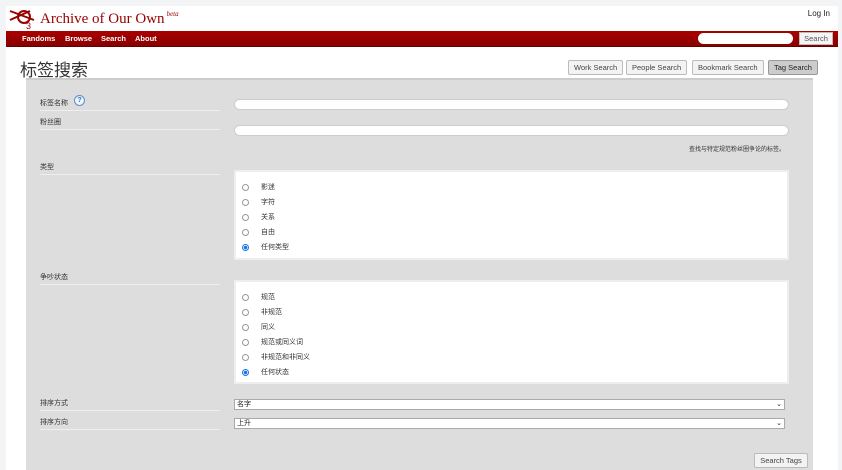  Describe the element at coordinates (258, 217) in the screenshot. I see `type-option-relationship: 关系` at that location.